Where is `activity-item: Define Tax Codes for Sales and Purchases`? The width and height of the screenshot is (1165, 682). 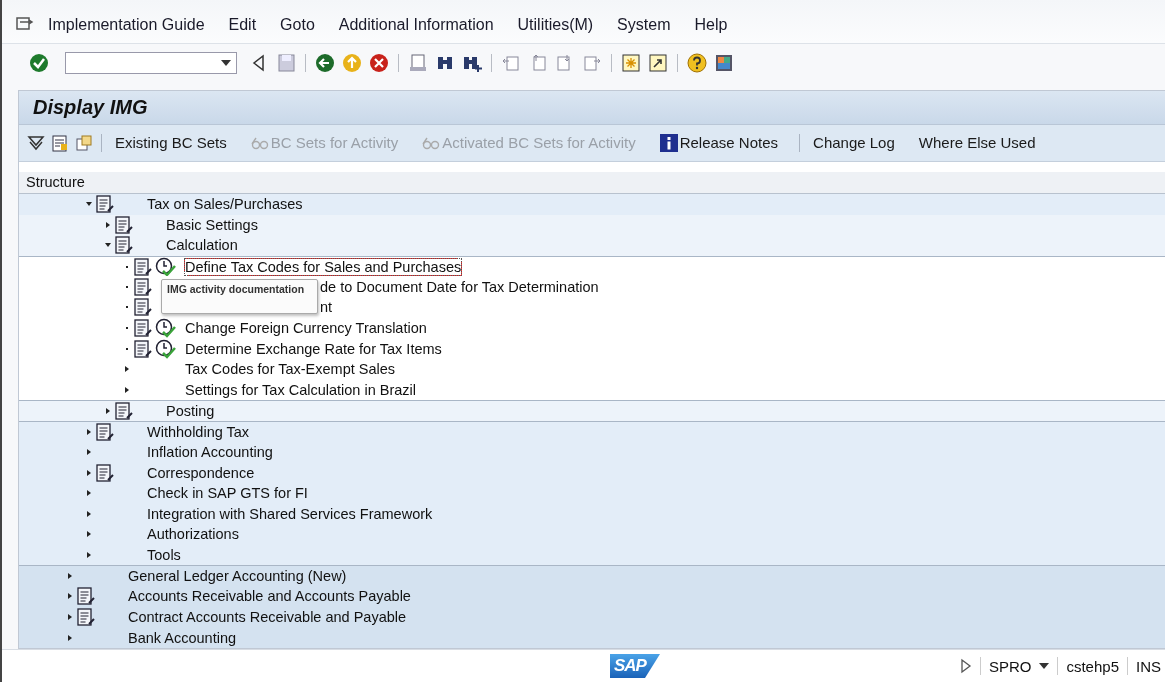 activity-item: Define Tax Codes for Sales and Purchases is located at coordinates (323, 266).